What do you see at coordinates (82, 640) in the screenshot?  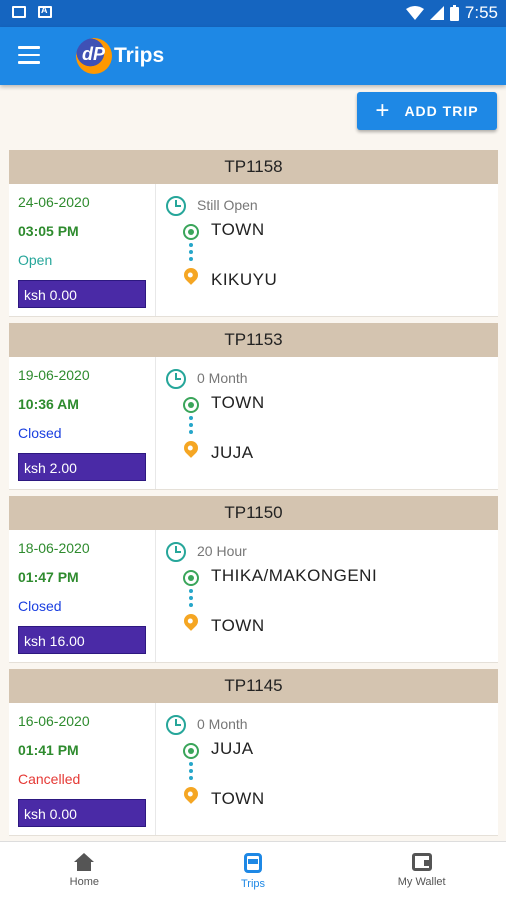 I see `trip-amount: ksh 16.00` at bounding box center [82, 640].